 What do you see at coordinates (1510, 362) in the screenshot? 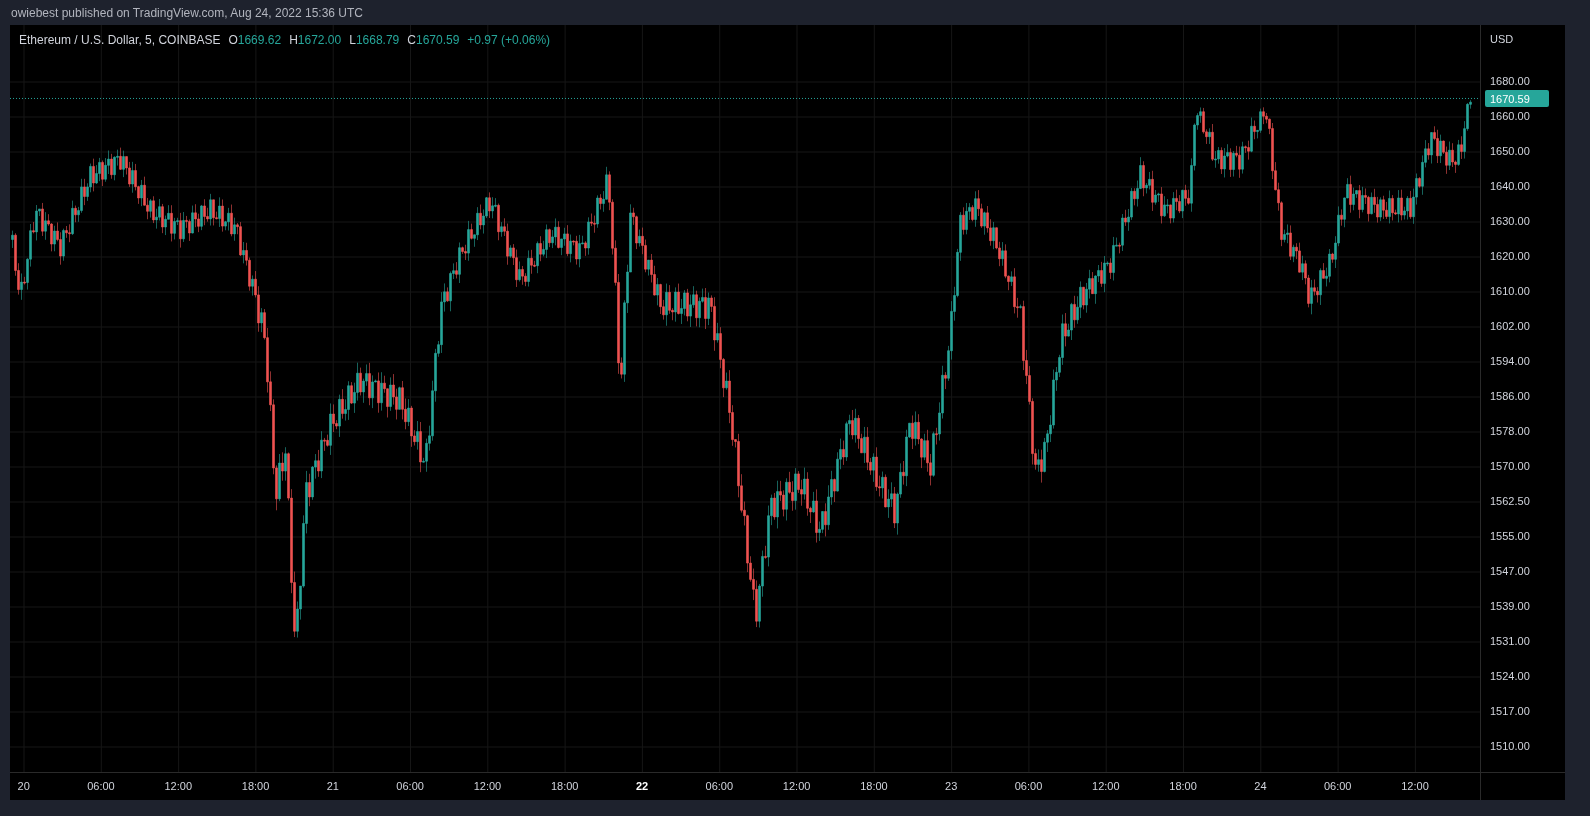
I see `price-label: 1594.00` at bounding box center [1510, 362].